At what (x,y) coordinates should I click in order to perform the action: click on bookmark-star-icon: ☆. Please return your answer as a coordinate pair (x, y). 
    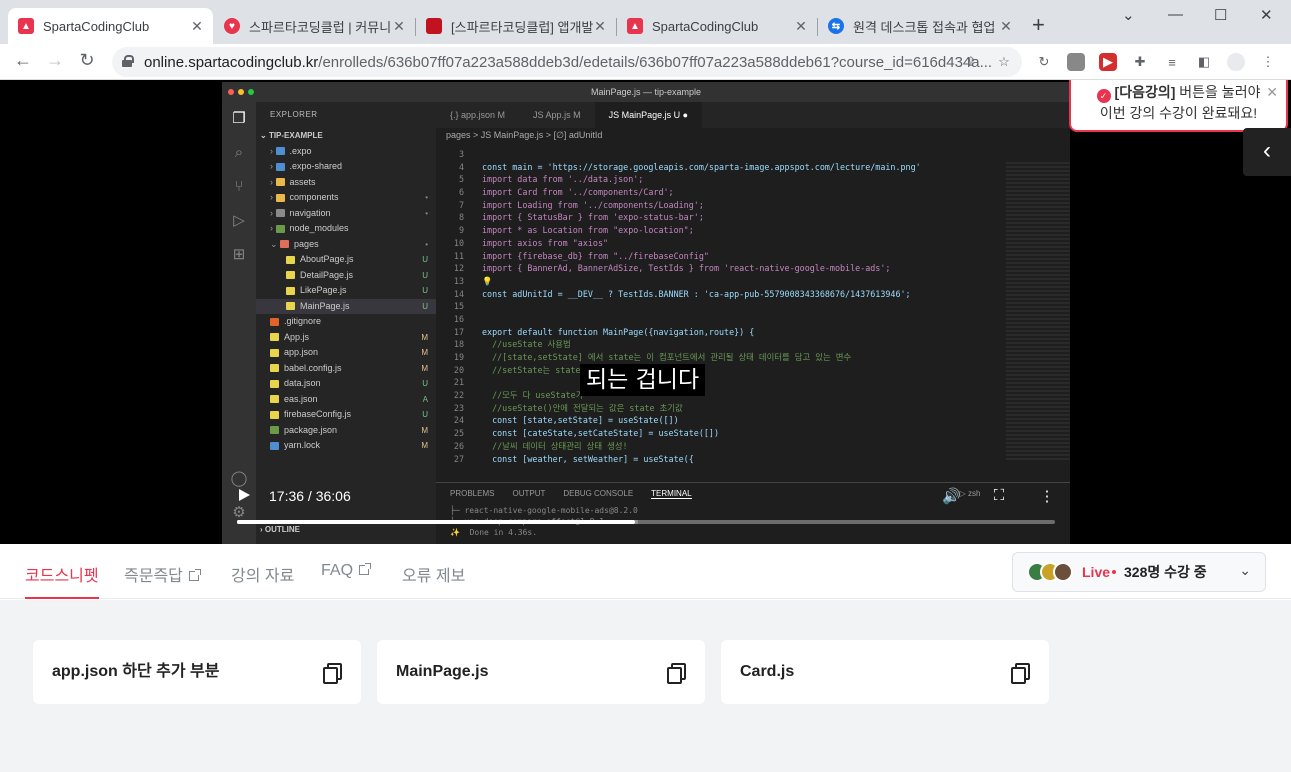
    Looking at the image, I should click on (1004, 62).